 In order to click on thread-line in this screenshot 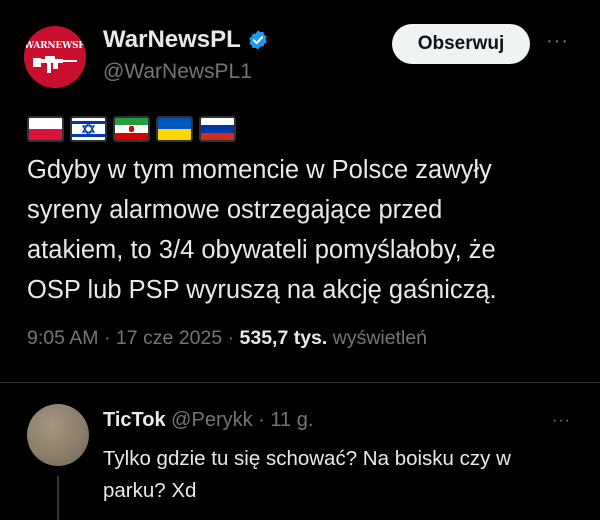, I will do `click(58, 498)`.